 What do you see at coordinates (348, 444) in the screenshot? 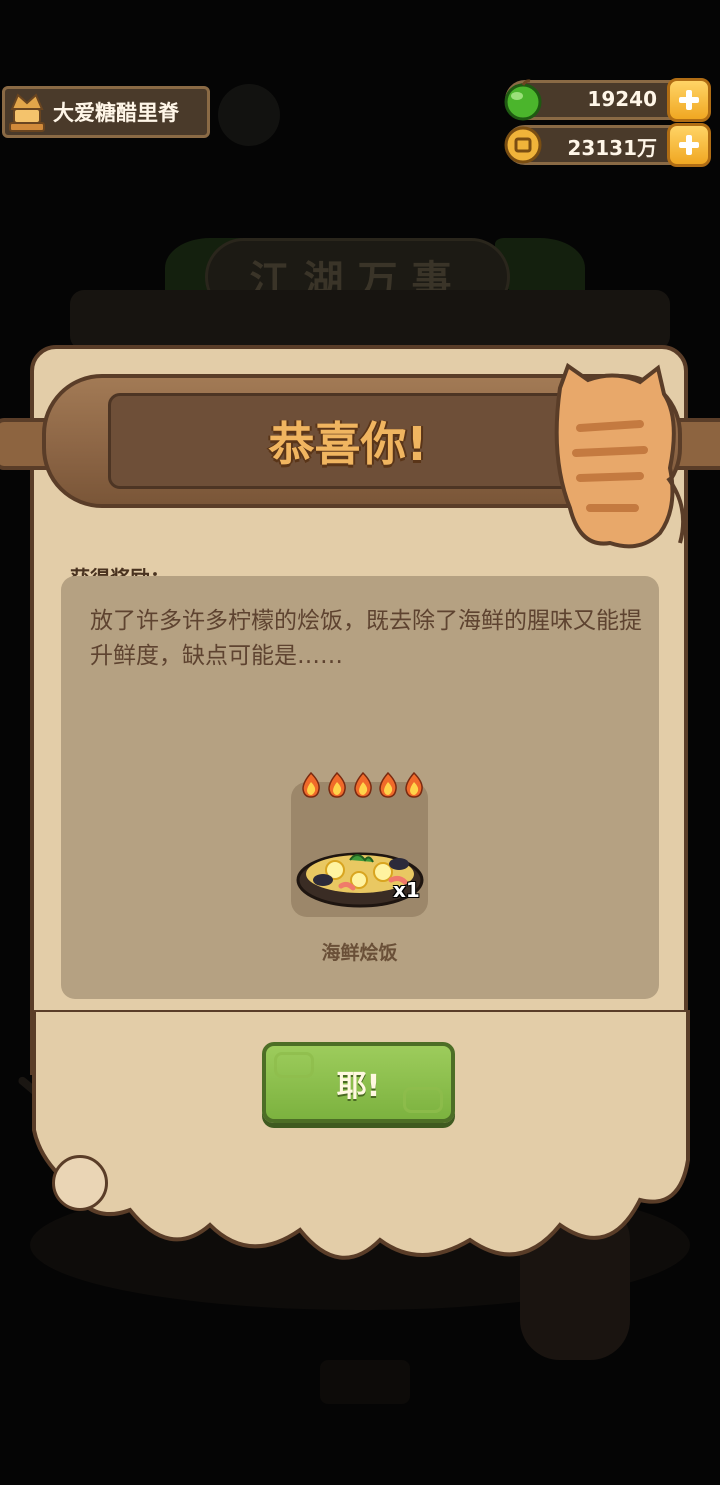
I see `dialog-title: 恭喜你!` at bounding box center [348, 444].